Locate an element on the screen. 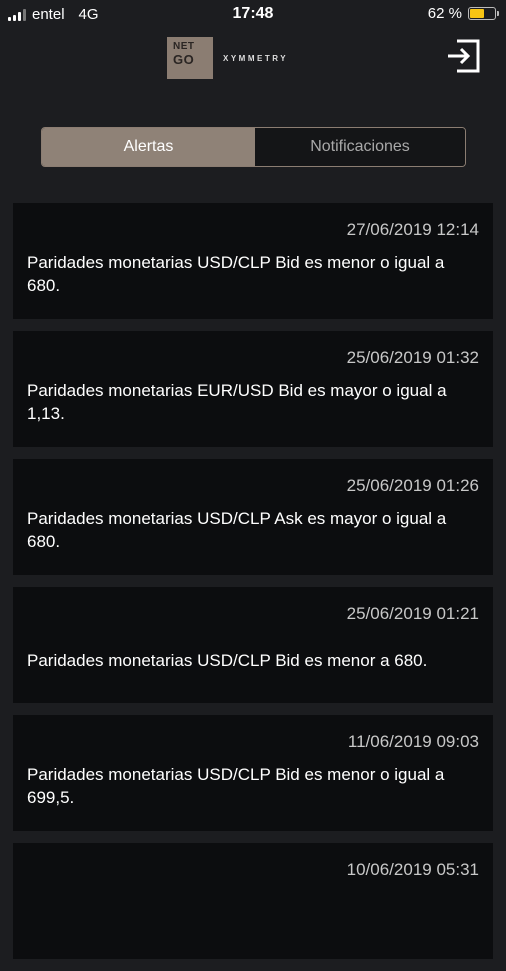 Image resolution: width=506 pixels, height=971 pixels. status-right: 62 % is located at coordinates (463, 13).